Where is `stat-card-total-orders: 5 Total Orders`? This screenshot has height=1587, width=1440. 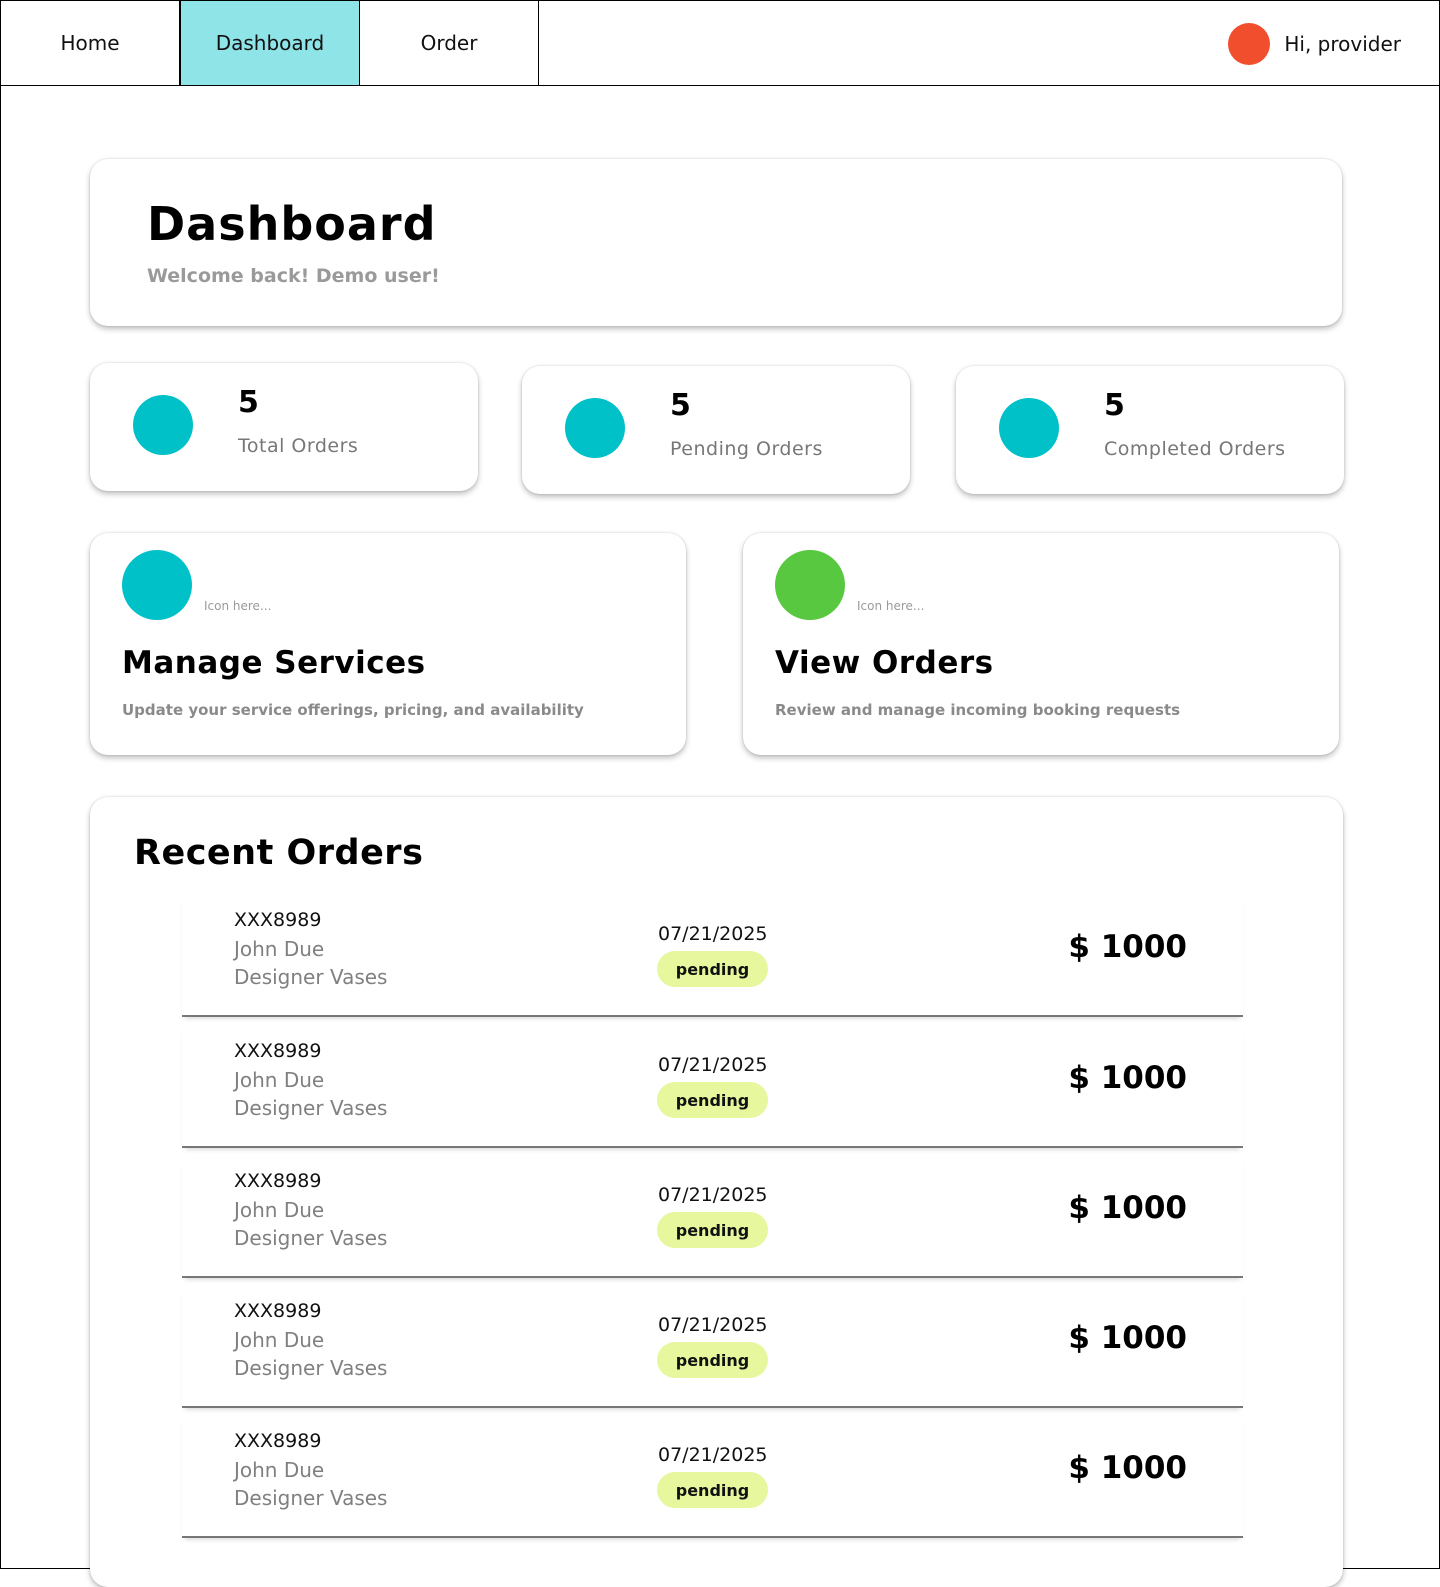 stat-card-total-orders: 5 Total Orders is located at coordinates (284, 427).